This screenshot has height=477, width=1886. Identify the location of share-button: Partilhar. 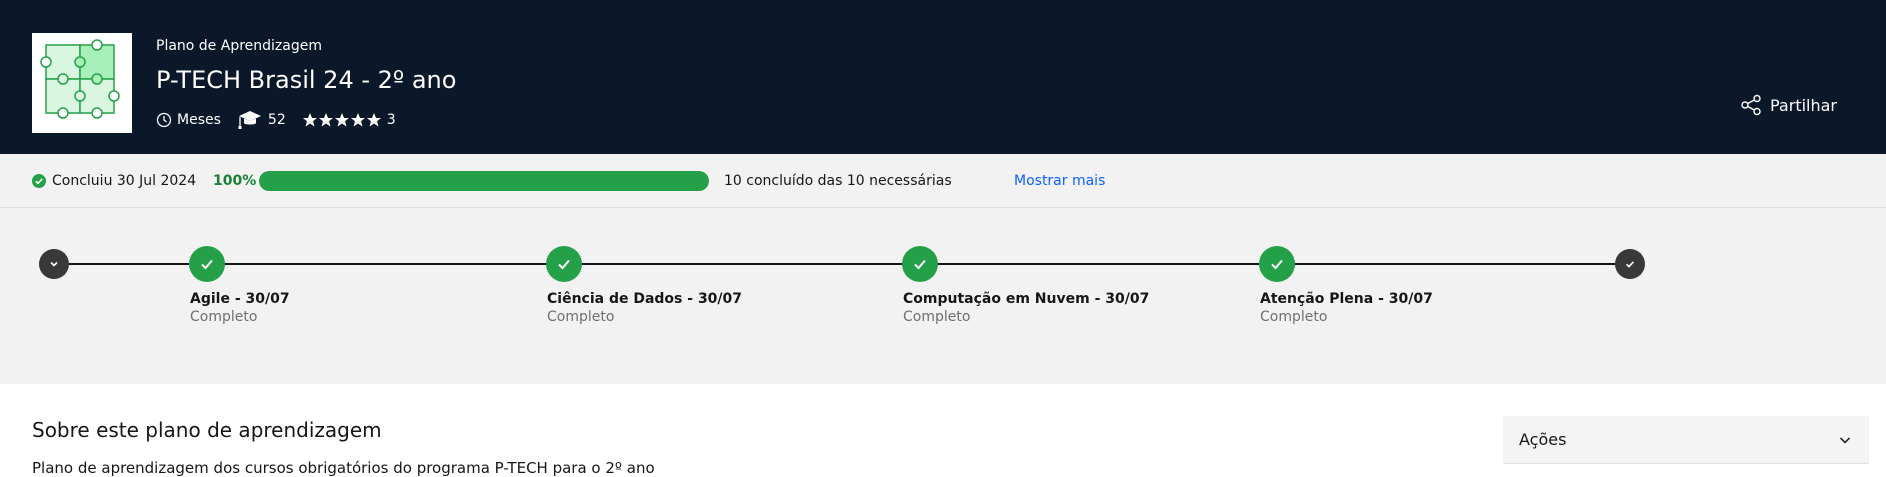
(1788, 105).